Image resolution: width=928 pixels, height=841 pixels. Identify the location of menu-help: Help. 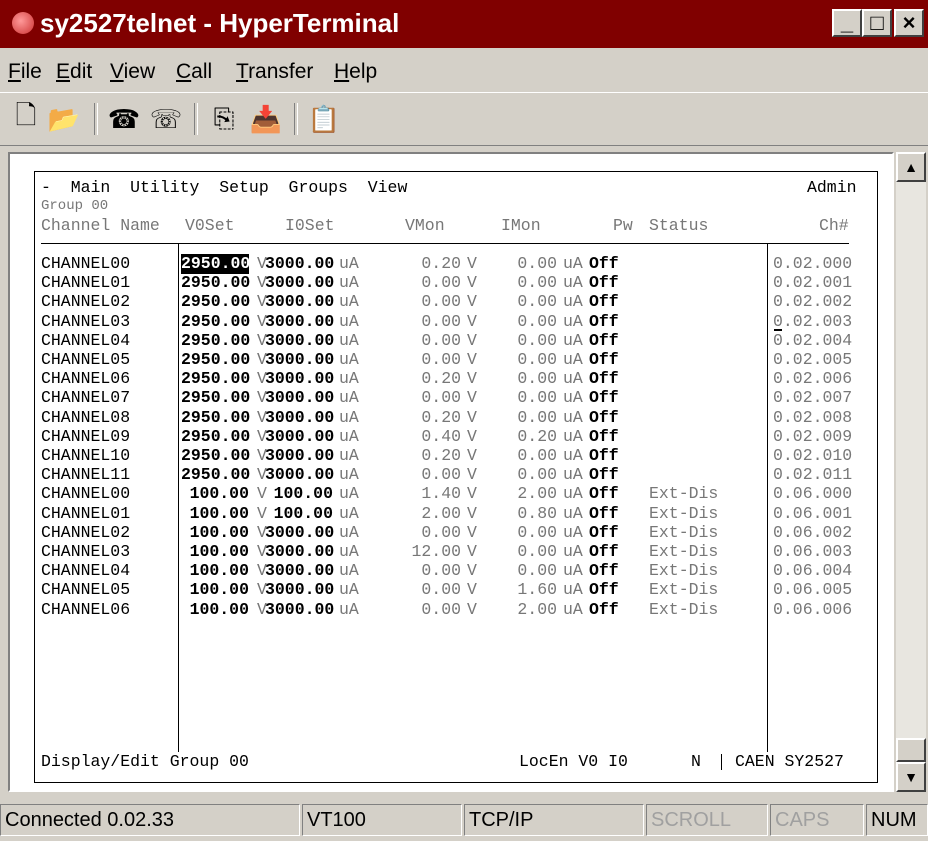
(355, 72).